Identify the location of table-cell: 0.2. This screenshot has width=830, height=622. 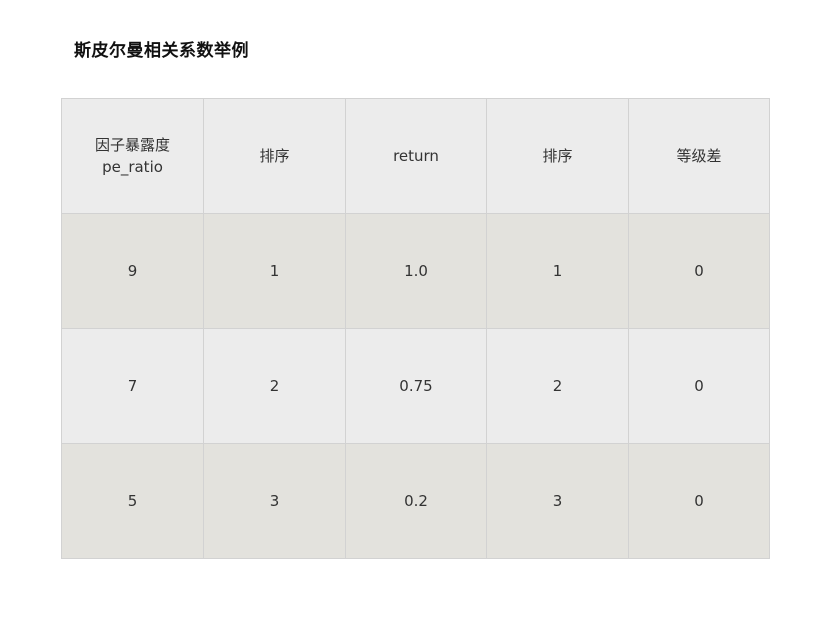
(416, 501).